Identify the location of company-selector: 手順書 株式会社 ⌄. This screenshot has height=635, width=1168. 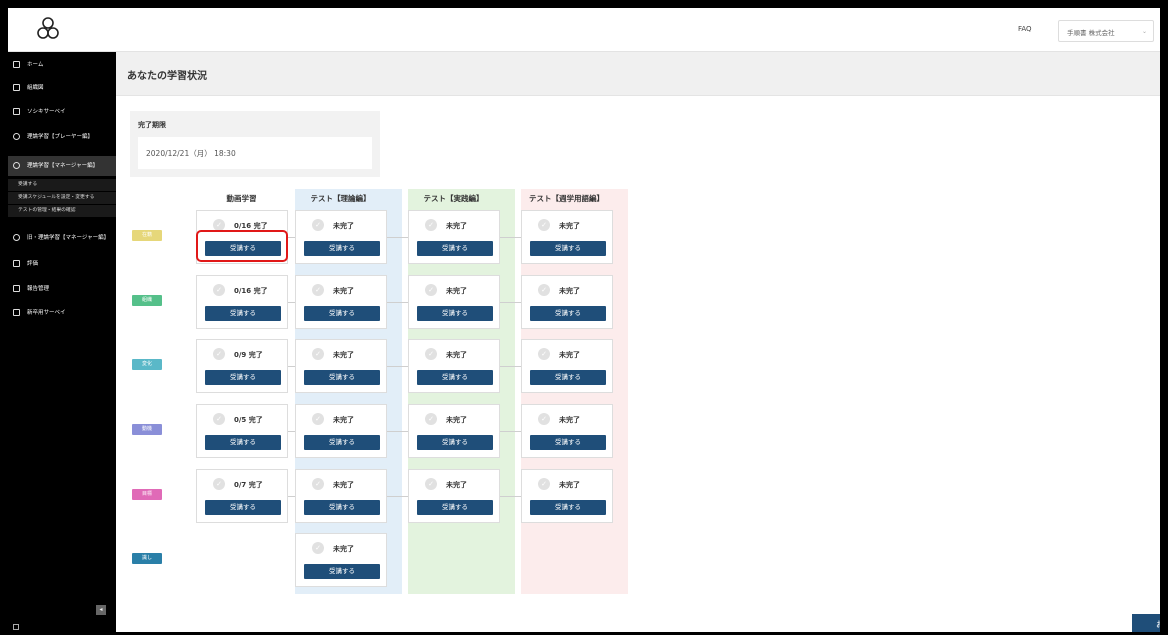
(1106, 31).